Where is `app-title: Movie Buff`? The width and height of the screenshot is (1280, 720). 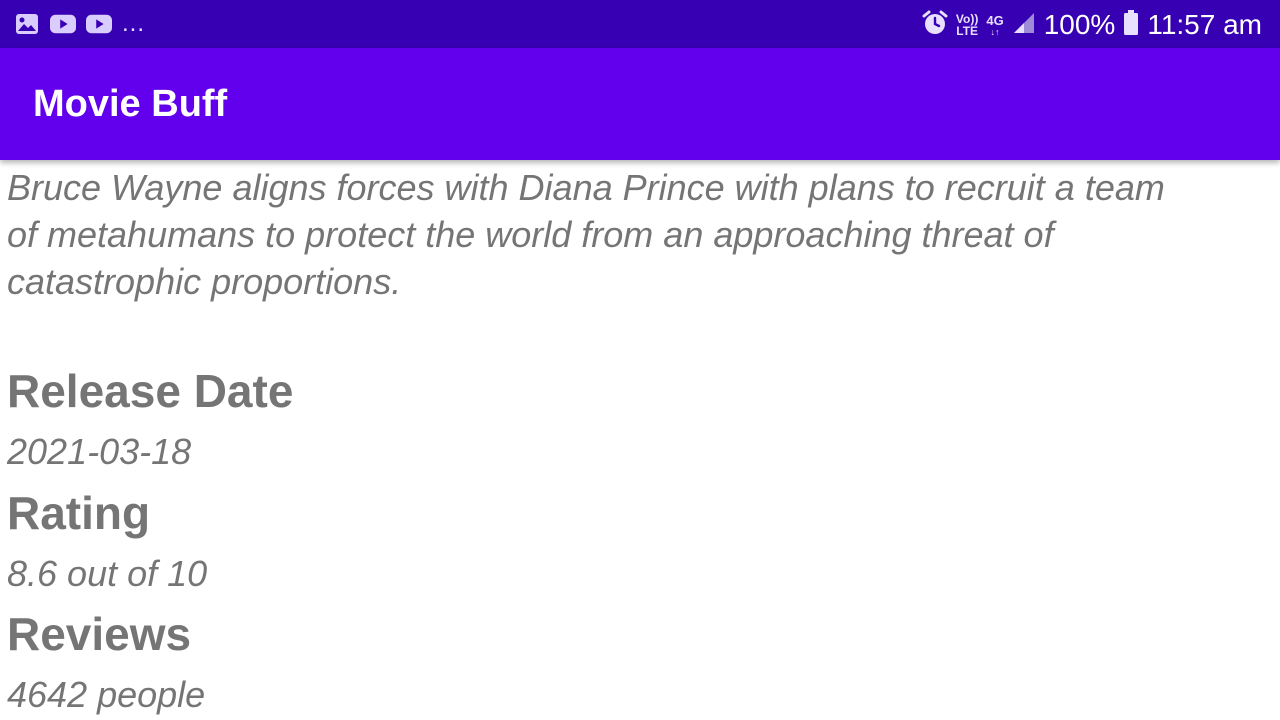
app-title: Movie Buff is located at coordinates (130, 104).